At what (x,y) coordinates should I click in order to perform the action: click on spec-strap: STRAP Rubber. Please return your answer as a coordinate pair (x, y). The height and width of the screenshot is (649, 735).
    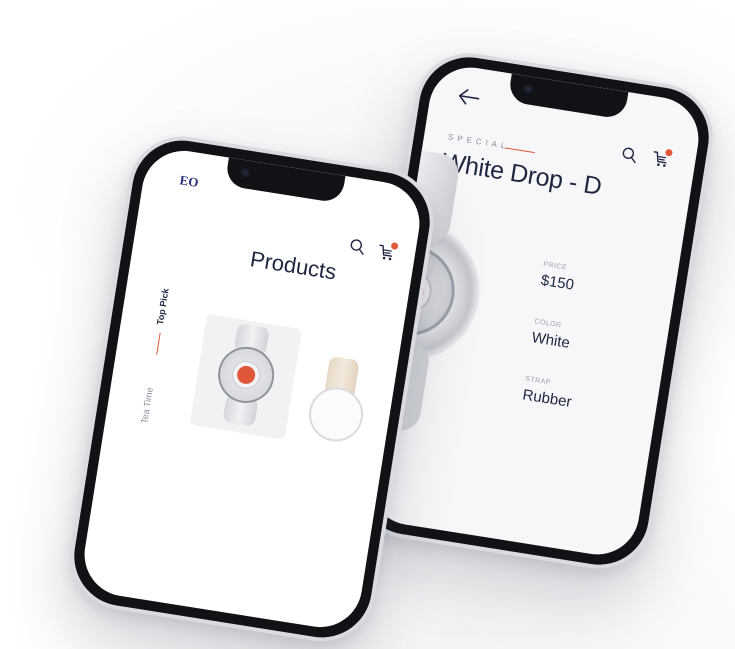
    Looking at the image, I should click on (547, 393).